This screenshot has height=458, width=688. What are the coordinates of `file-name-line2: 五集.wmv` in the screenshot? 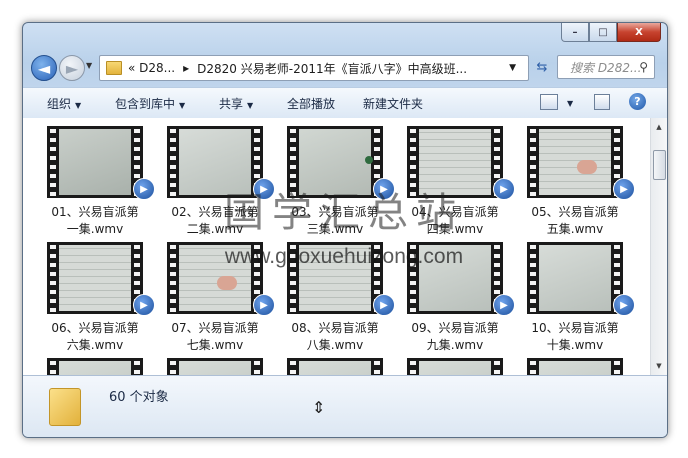 It's located at (575, 229).